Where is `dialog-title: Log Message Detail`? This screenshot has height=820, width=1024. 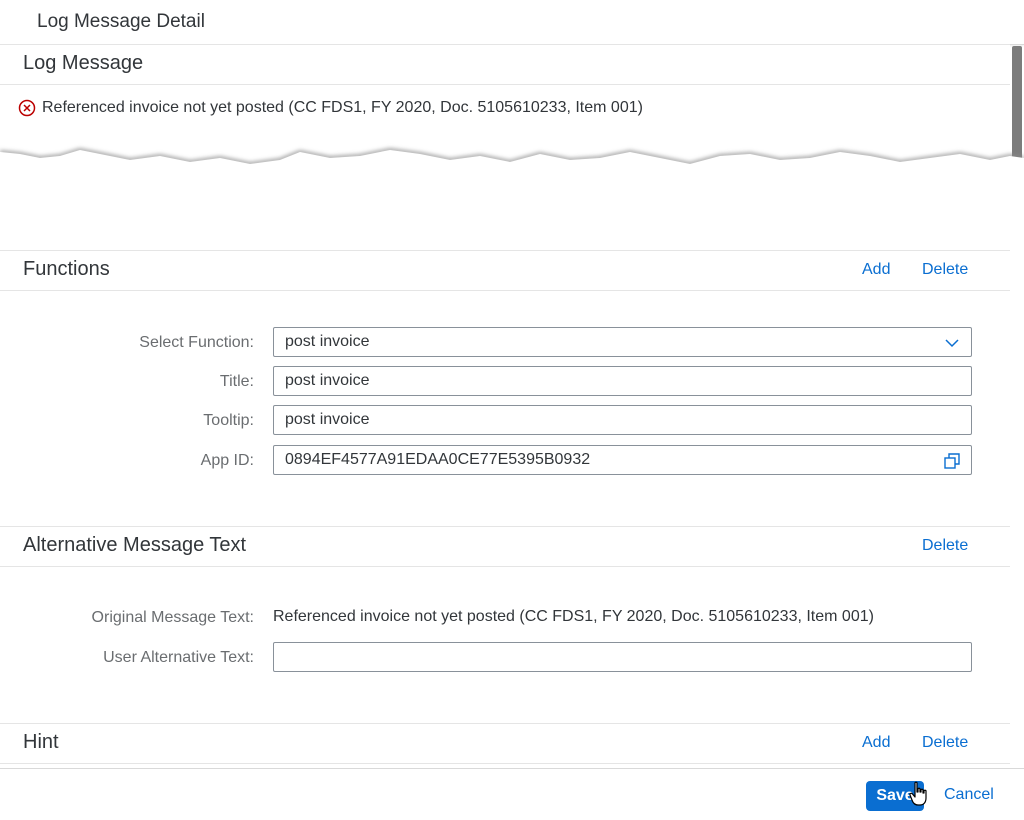
dialog-title: Log Message Detail is located at coordinates (121, 21).